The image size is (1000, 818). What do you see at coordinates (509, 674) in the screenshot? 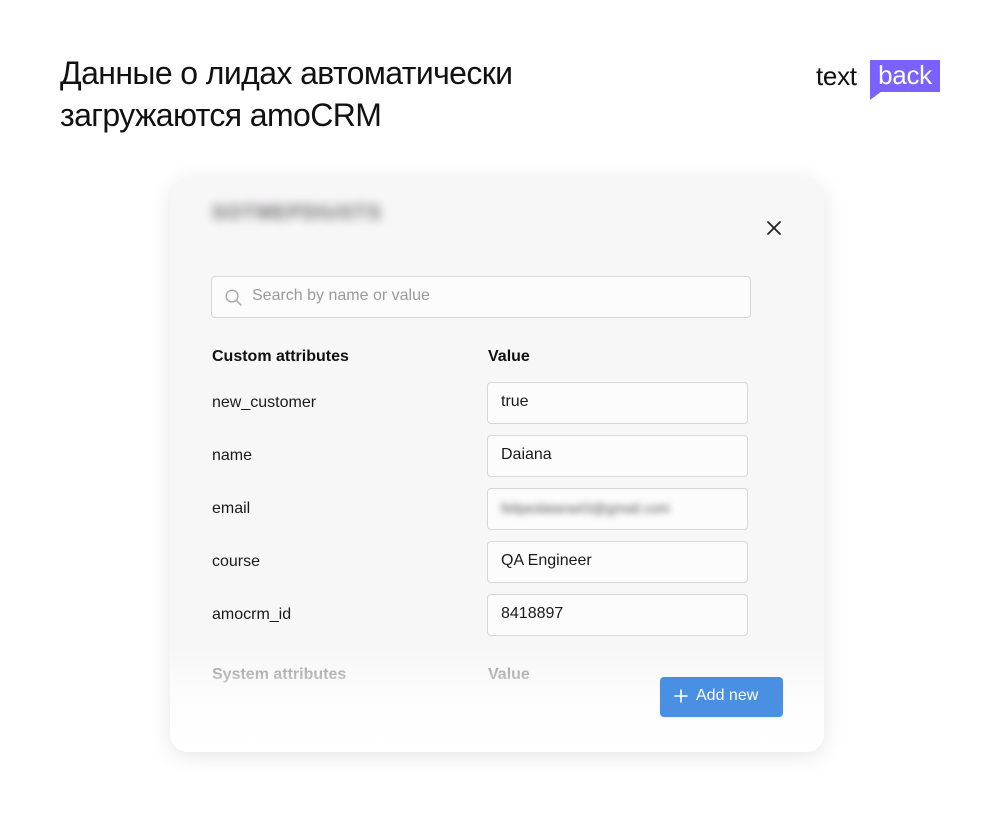
I see `system-value-header: Value` at bounding box center [509, 674].